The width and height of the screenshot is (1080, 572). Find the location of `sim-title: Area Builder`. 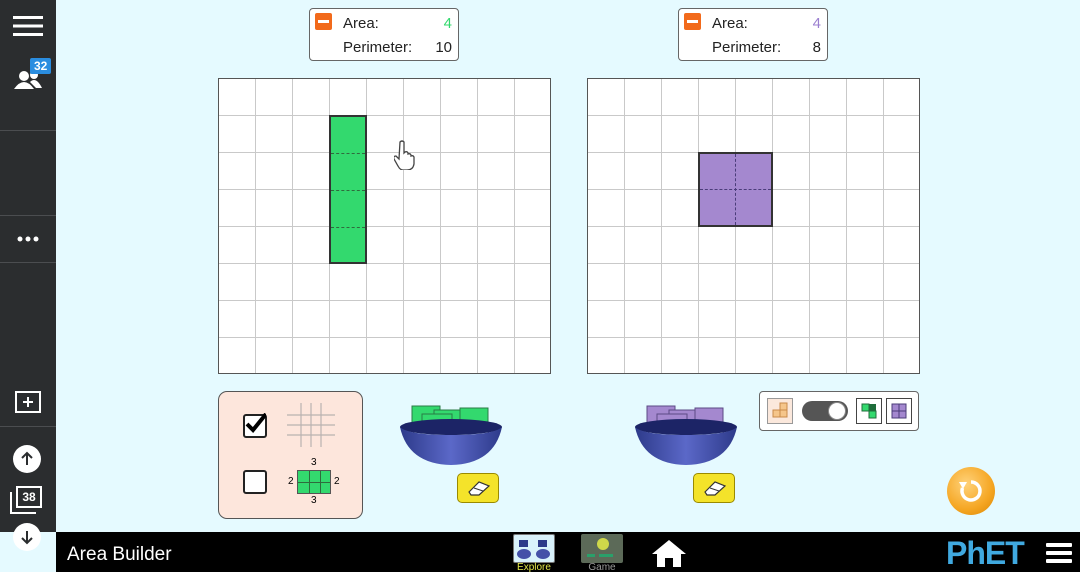

sim-title: Area Builder is located at coordinates (119, 554).